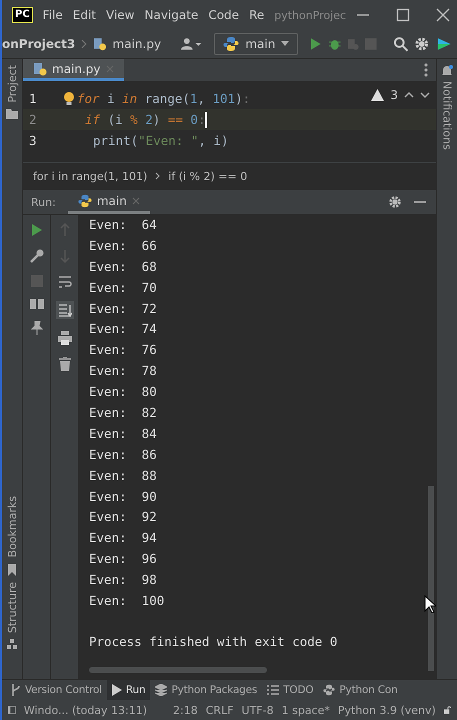 The image size is (457, 720). I want to click on print-icon, so click(65, 338).